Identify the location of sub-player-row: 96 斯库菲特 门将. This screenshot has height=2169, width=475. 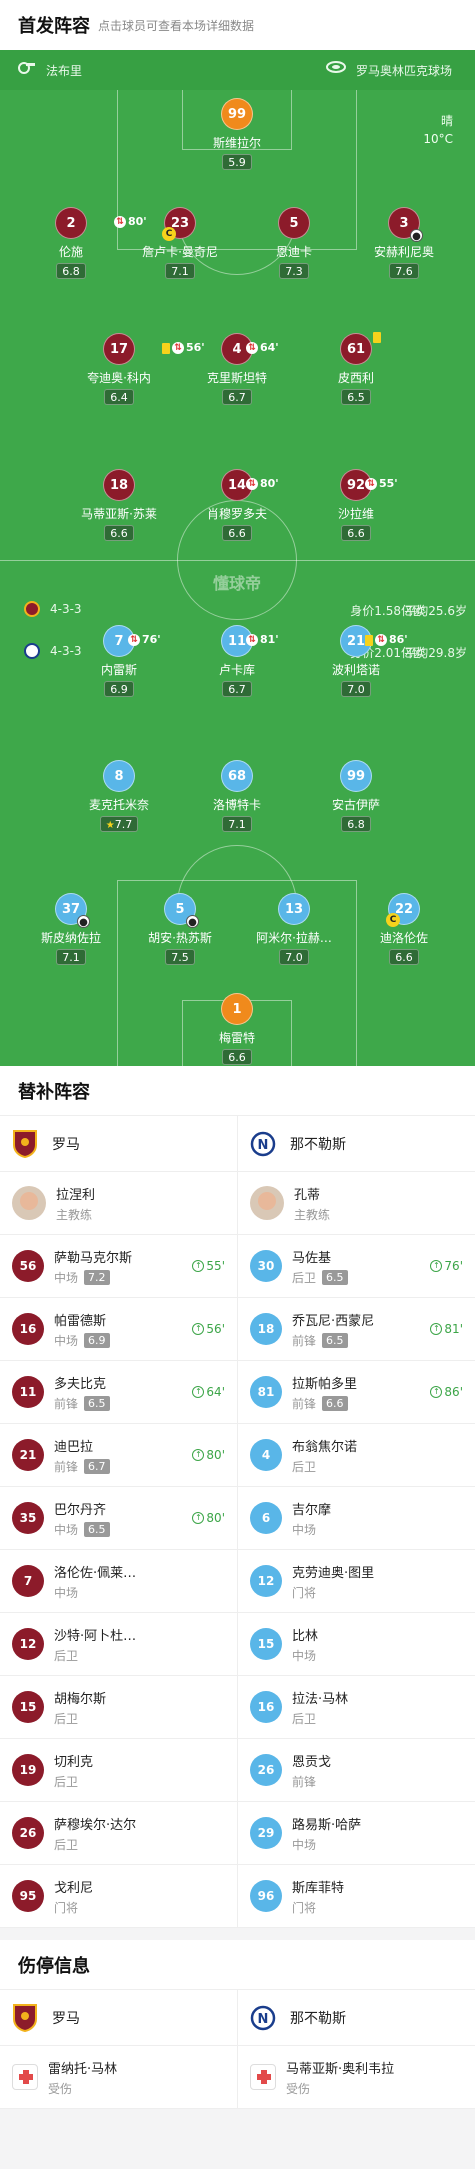
(356, 1896).